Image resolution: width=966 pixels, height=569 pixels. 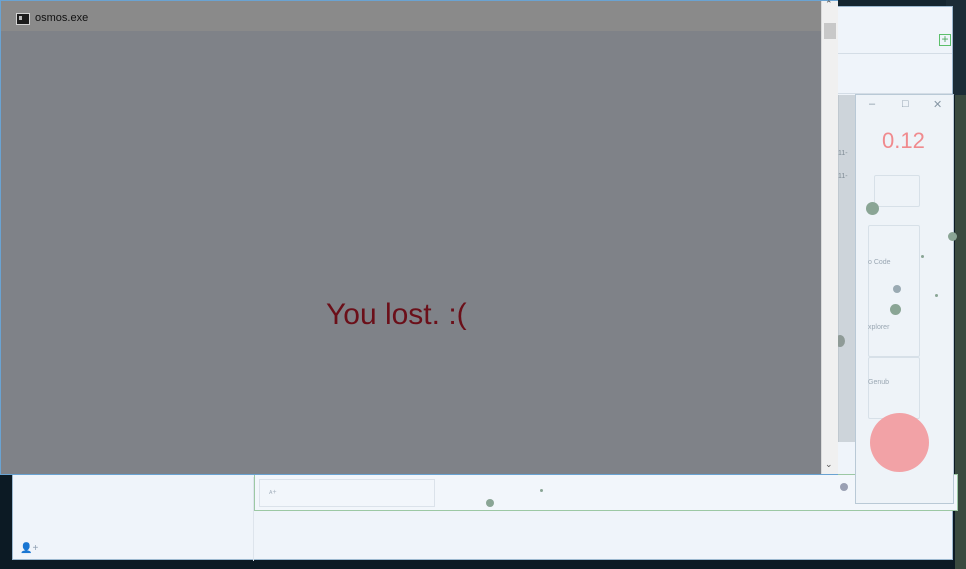 I want to click on window-titlebar: osmos.exe, so click(x=411, y=16).